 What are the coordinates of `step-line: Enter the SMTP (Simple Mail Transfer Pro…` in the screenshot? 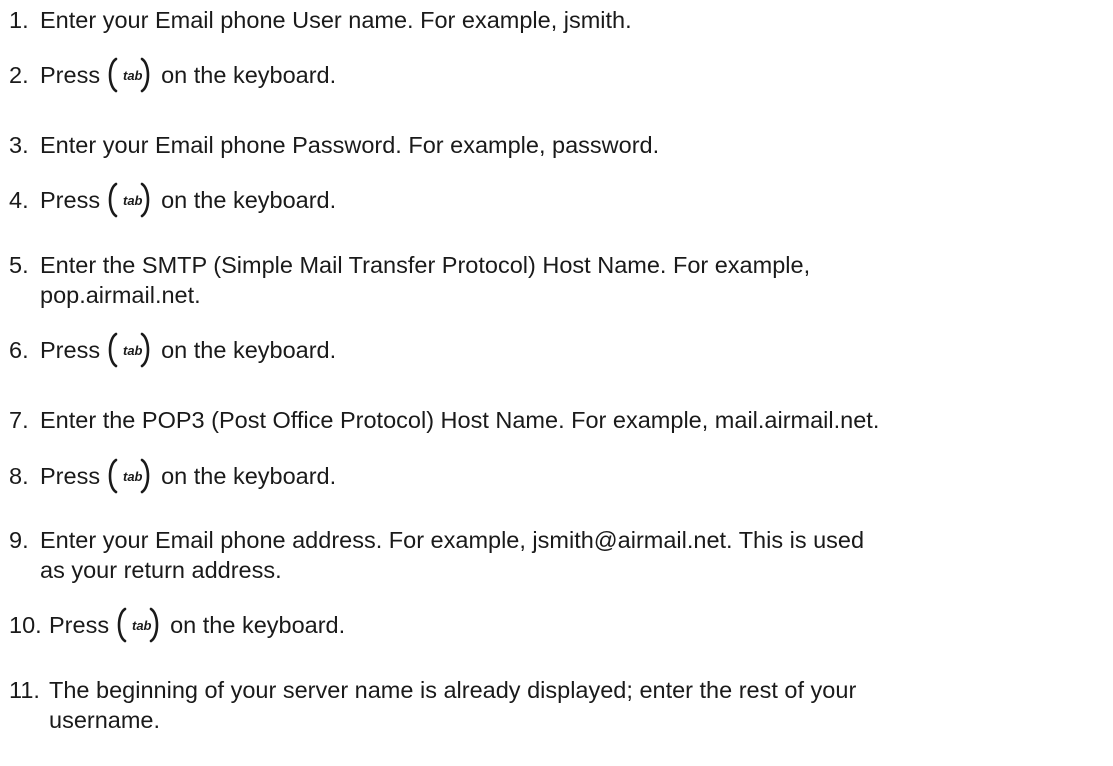 It's located at (425, 265).